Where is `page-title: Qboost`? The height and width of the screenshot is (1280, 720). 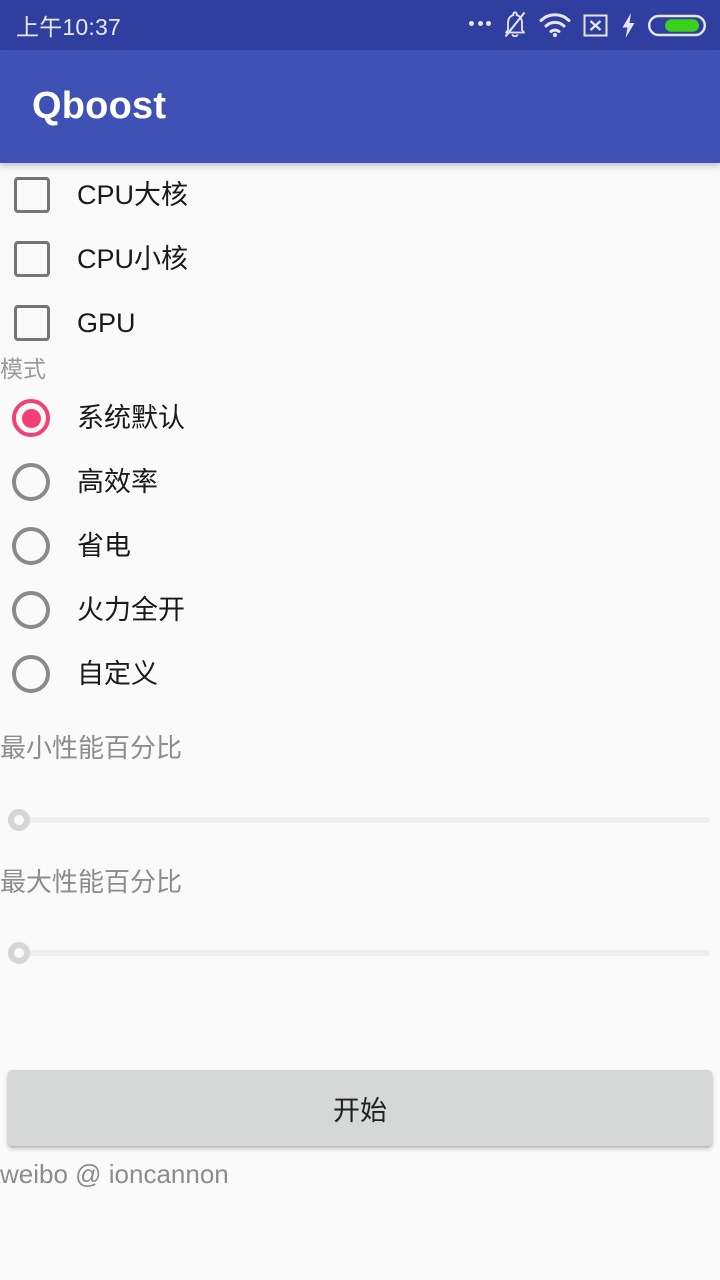
page-title: Qboost is located at coordinates (99, 106).